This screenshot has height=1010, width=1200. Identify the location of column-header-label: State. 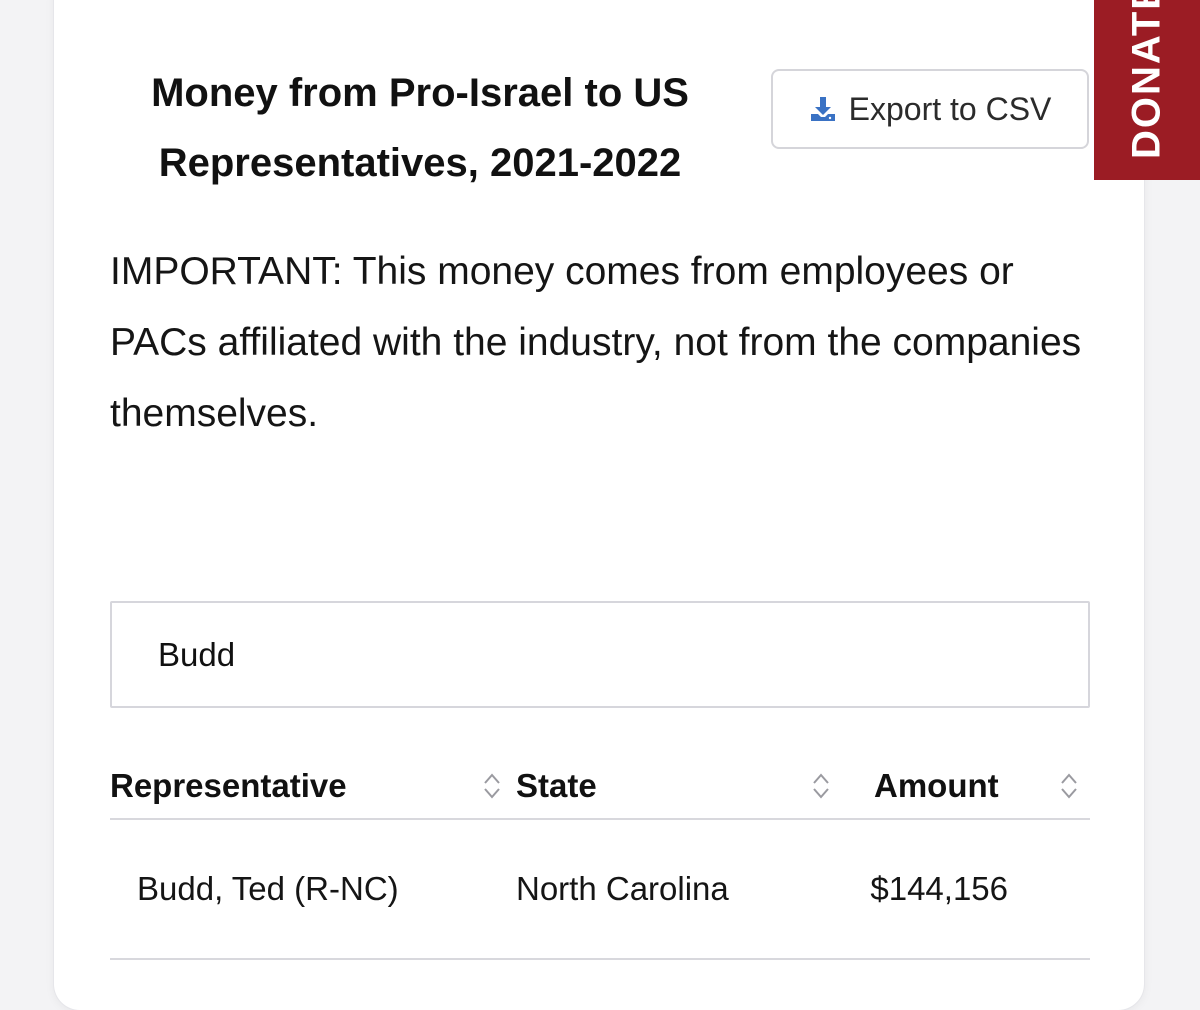
(556, 785).